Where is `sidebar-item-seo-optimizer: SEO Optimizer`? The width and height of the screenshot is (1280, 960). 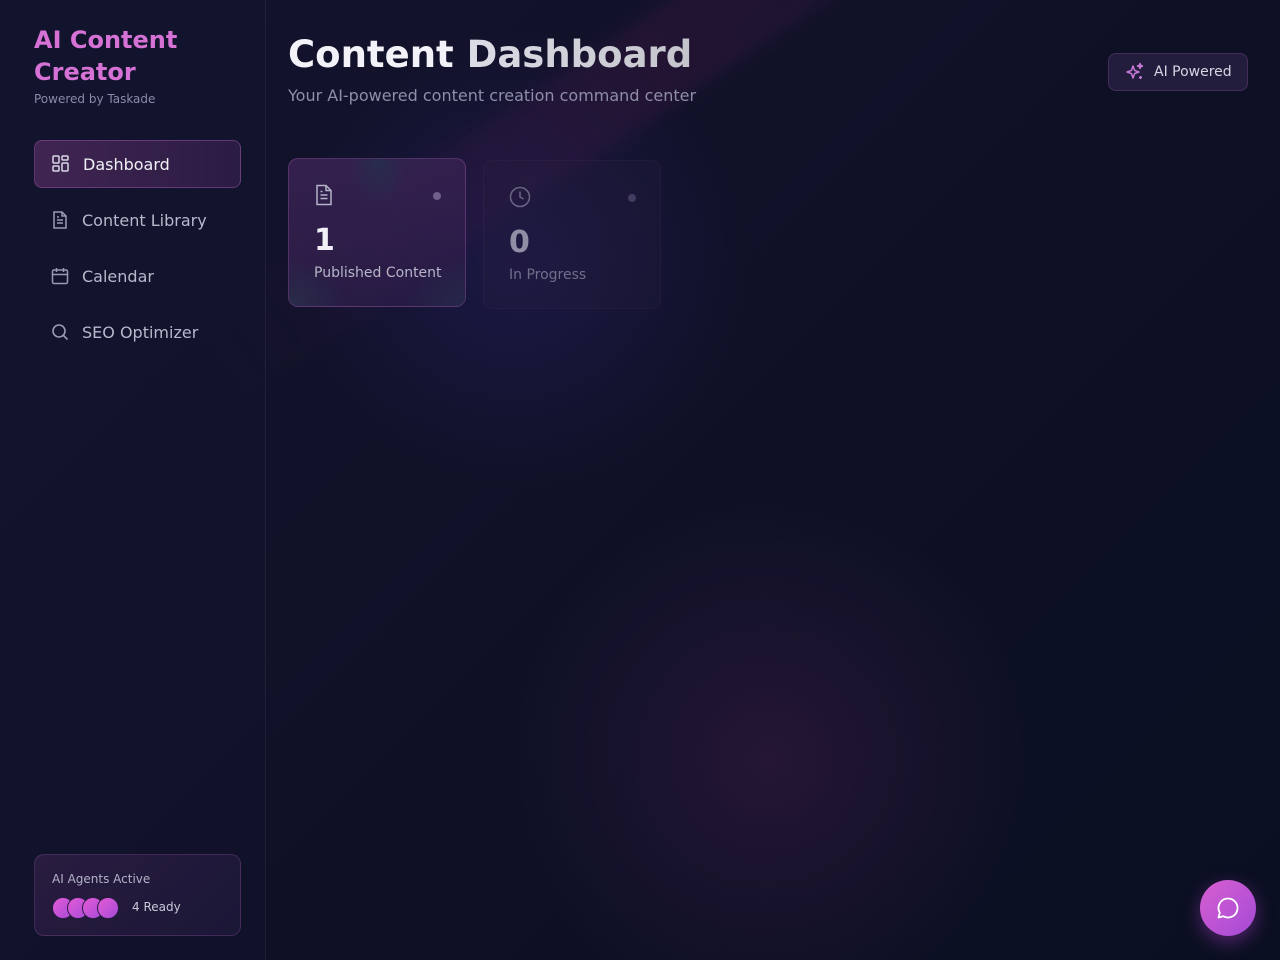
sidebar-item-seo-optimizer: SEO Optimizer is located at coordinates (137, 332).